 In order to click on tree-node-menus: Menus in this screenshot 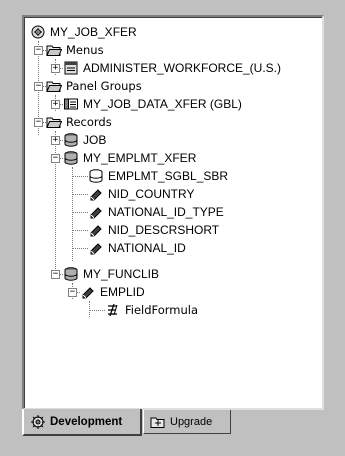, I will do `click(75, 50)`.